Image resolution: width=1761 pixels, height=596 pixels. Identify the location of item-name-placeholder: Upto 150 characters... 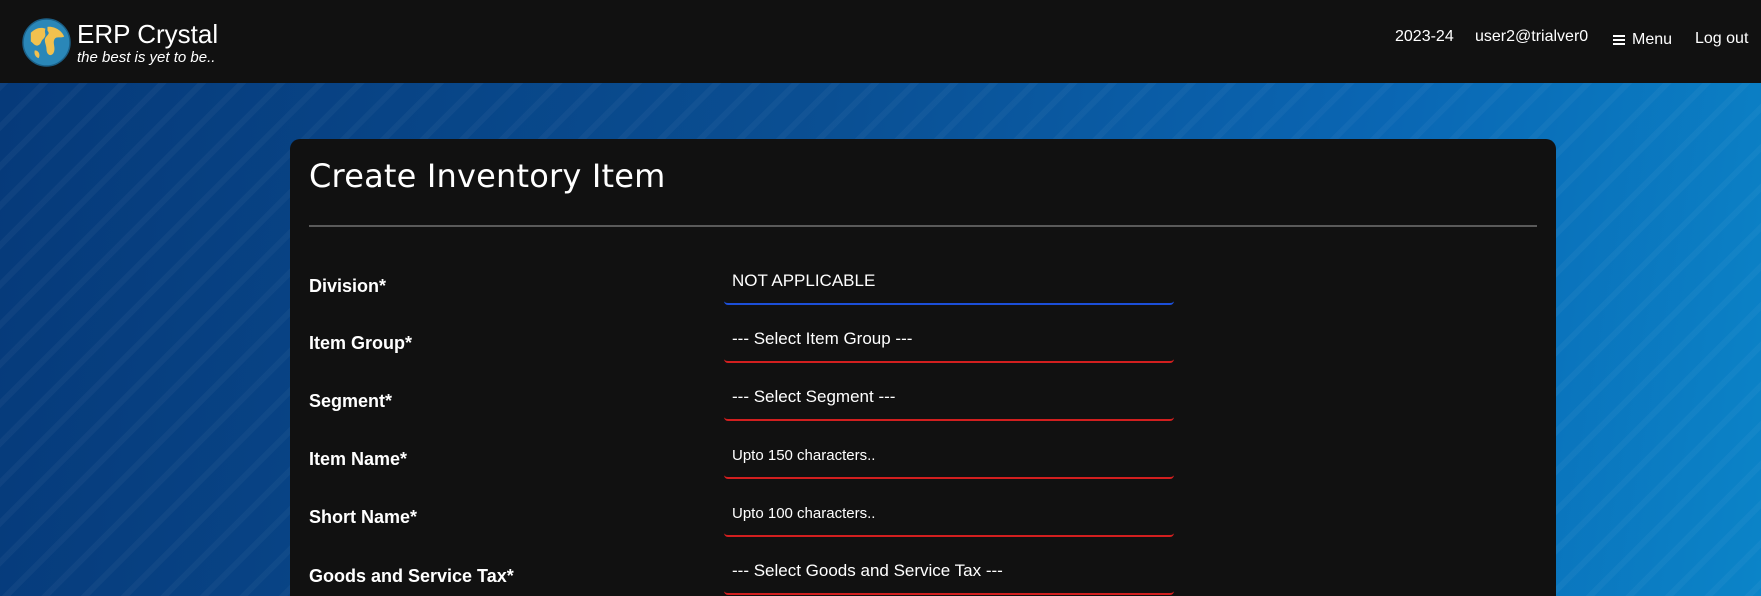
(804, 455).